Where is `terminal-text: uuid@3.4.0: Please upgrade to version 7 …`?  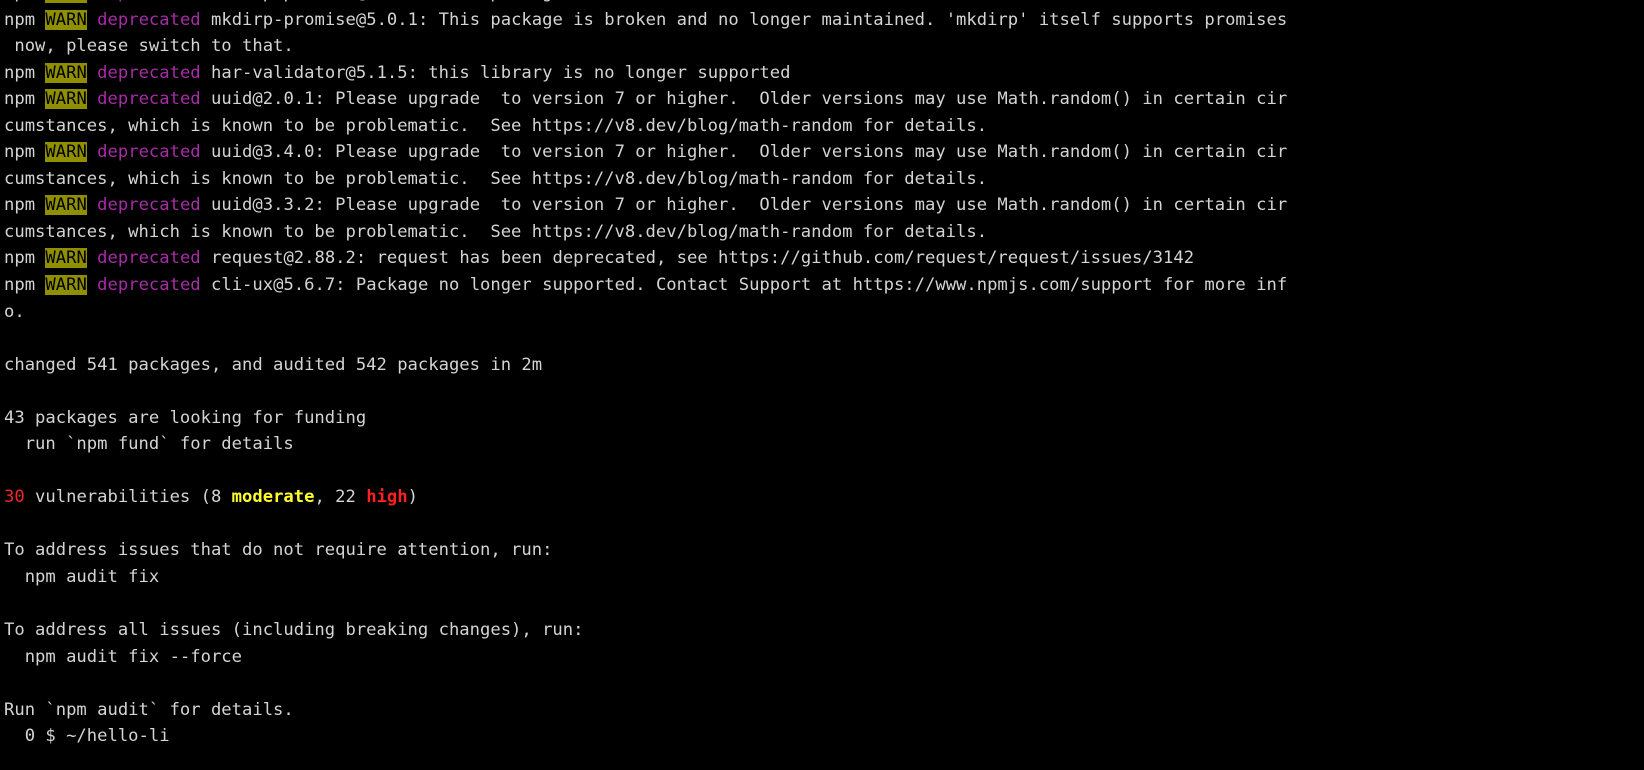
terminal-text: uuid@3.4.0: Please upgrade to version 7 … is located at coordinates (744, 152).